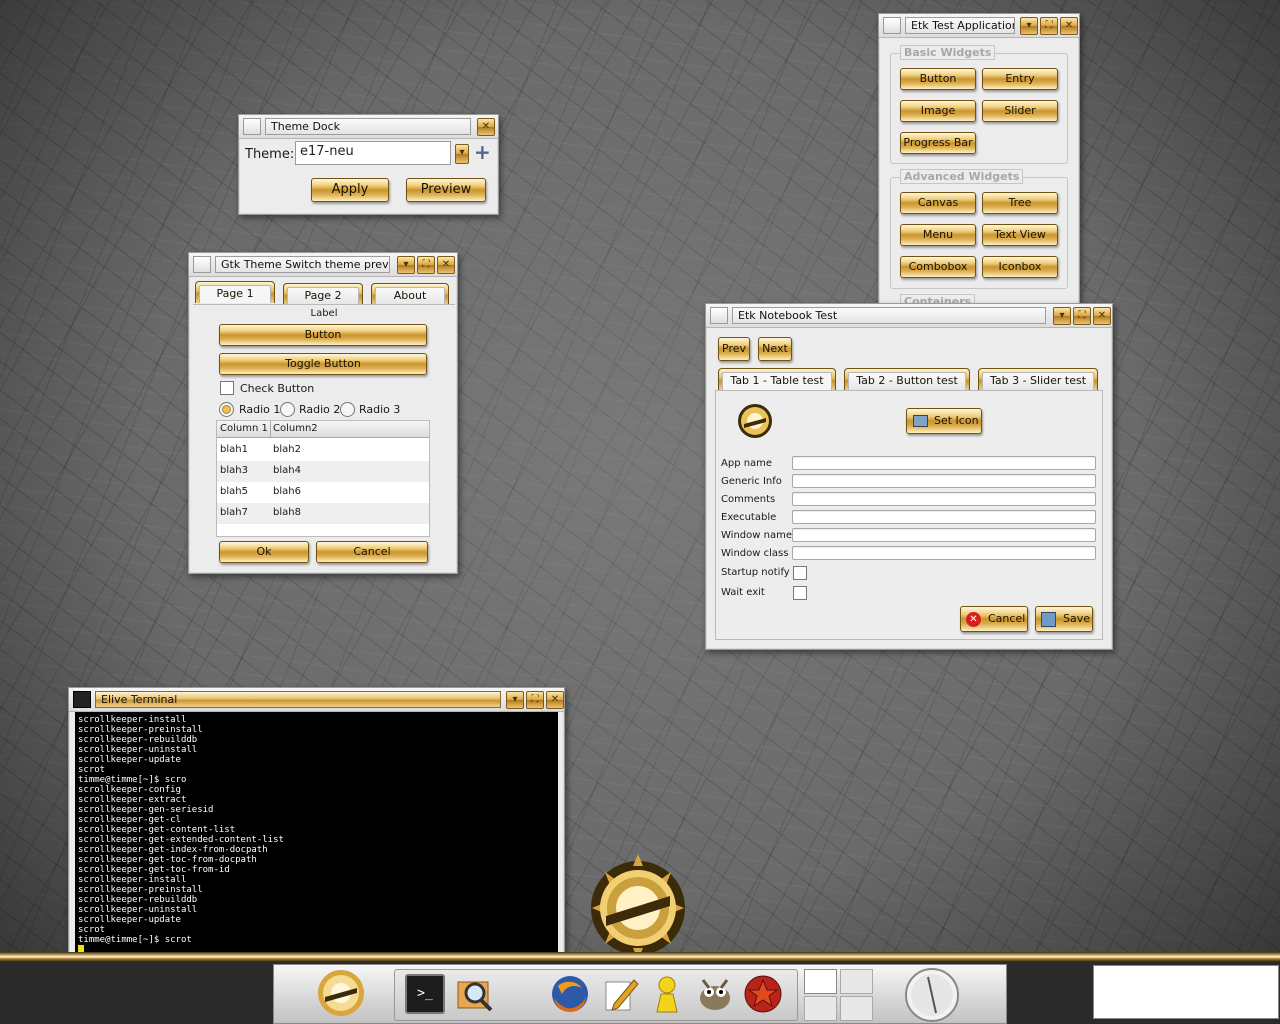 The width and height of the screenshot is (1280, 1024). What do you see at coordinates (295, 428) in the screenshot?
I see `column-2-header: Column2` at bounding box center [295, 428].